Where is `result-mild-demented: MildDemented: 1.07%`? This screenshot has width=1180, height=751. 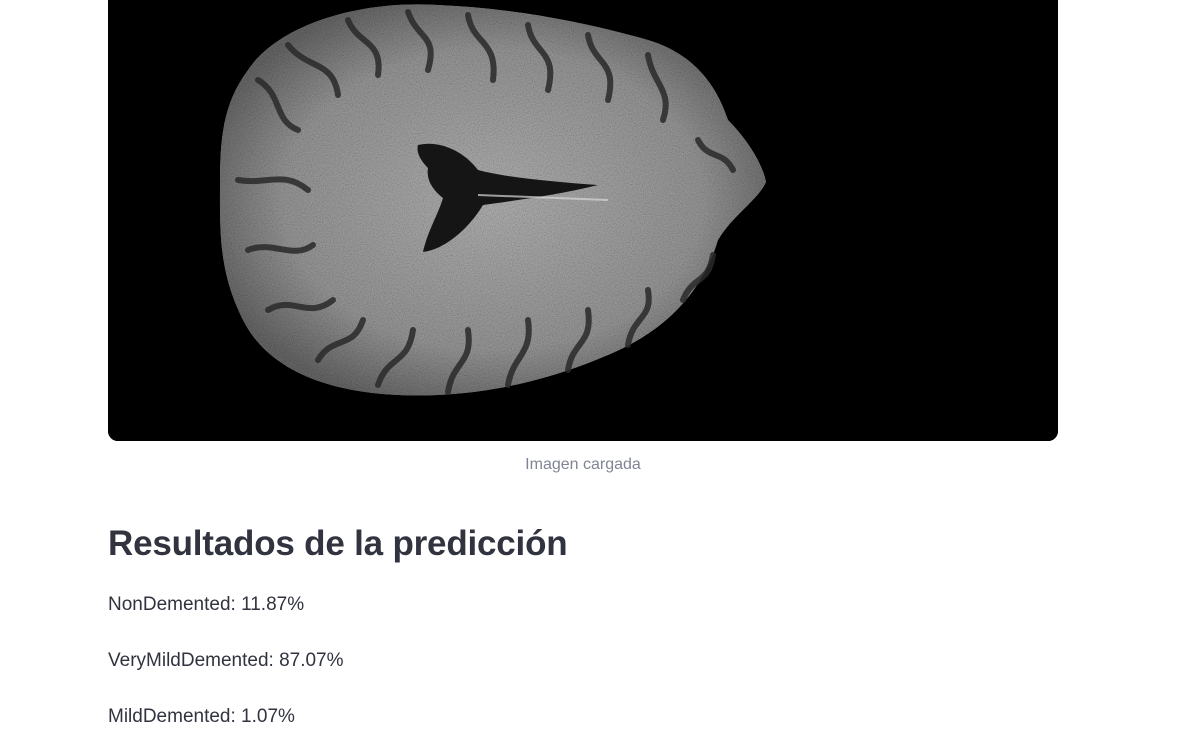 result-mild-demented: MildDemented: 1.07% is located at coordinates (201, 716).